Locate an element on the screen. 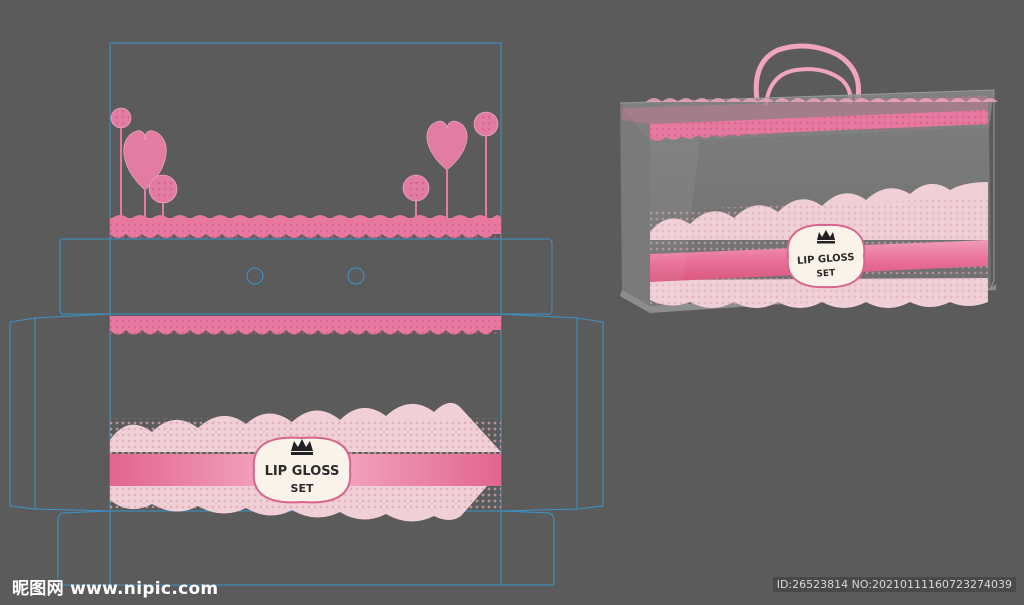  dieline-top-panel is located at coordinates (305, 276).